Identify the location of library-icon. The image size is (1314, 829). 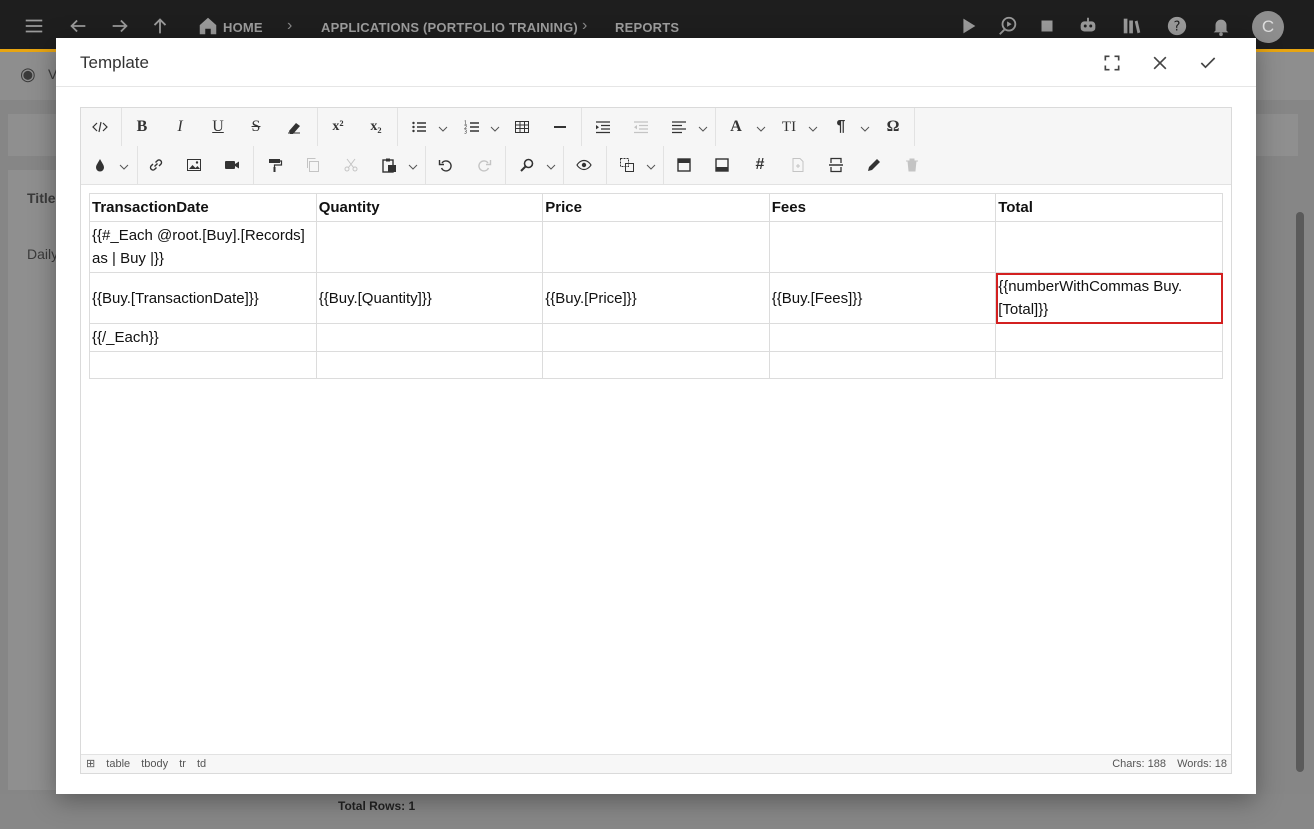
(1132, 26).